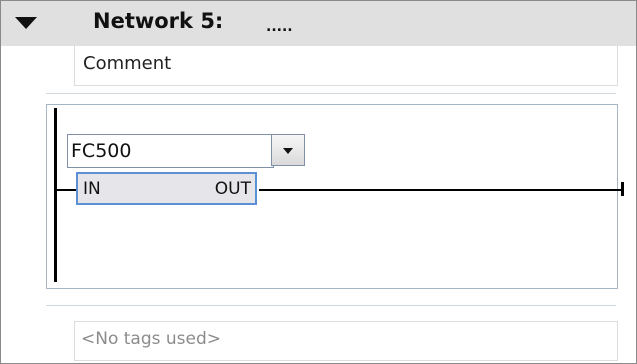  What do you see at coordinates (346, 341) in the screenshot?
I see `tags-info-field: <No tags used>` at bounding box center [346, 341].